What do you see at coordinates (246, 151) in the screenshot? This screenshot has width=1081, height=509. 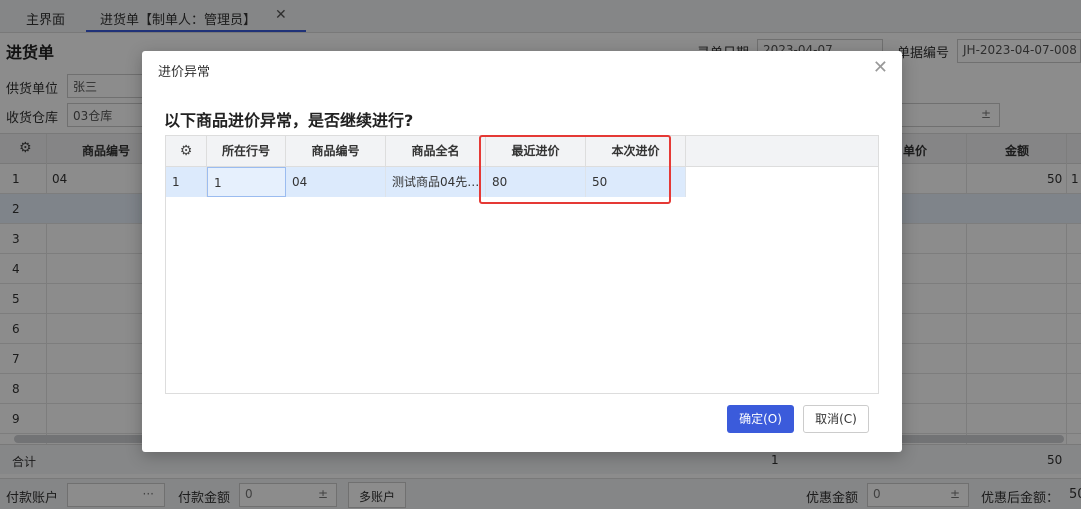 I see `col-row-no: 所在行号` at bounding box center [246, 151].